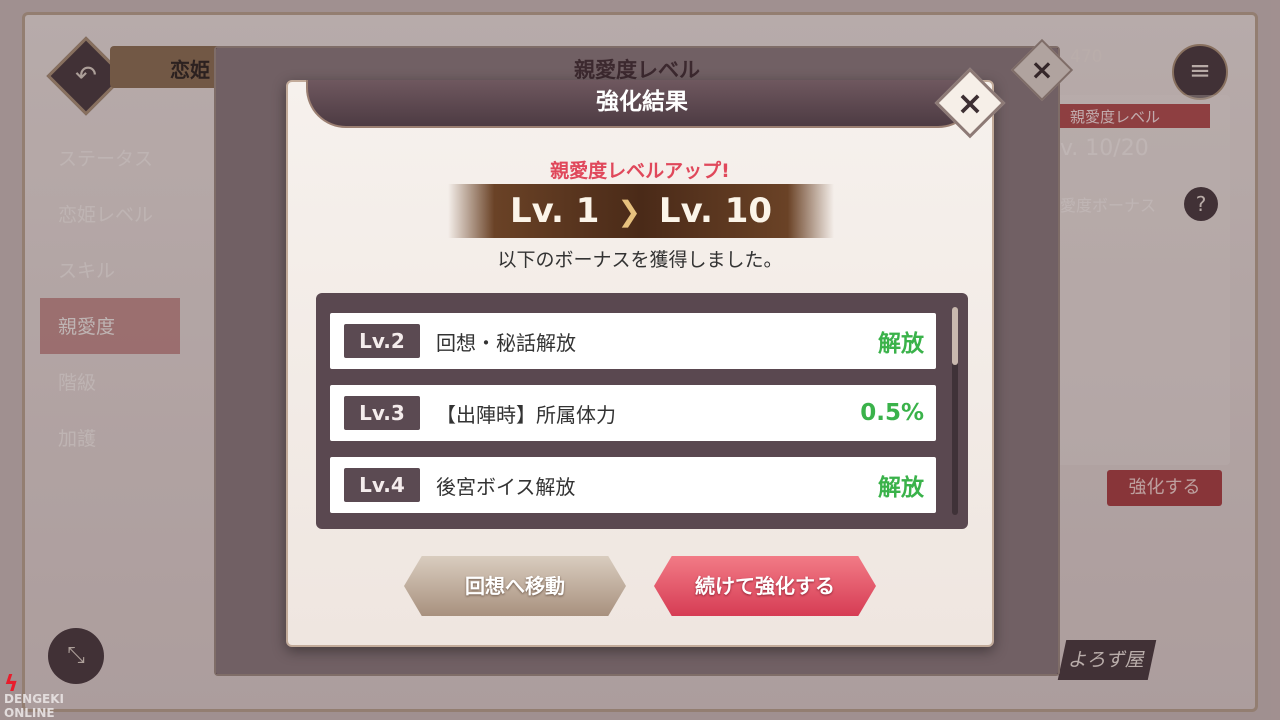 This screenshot has height=720, width=1280. I want to click on go-to-recall-button: 回想へ移動, so click(515, 586).